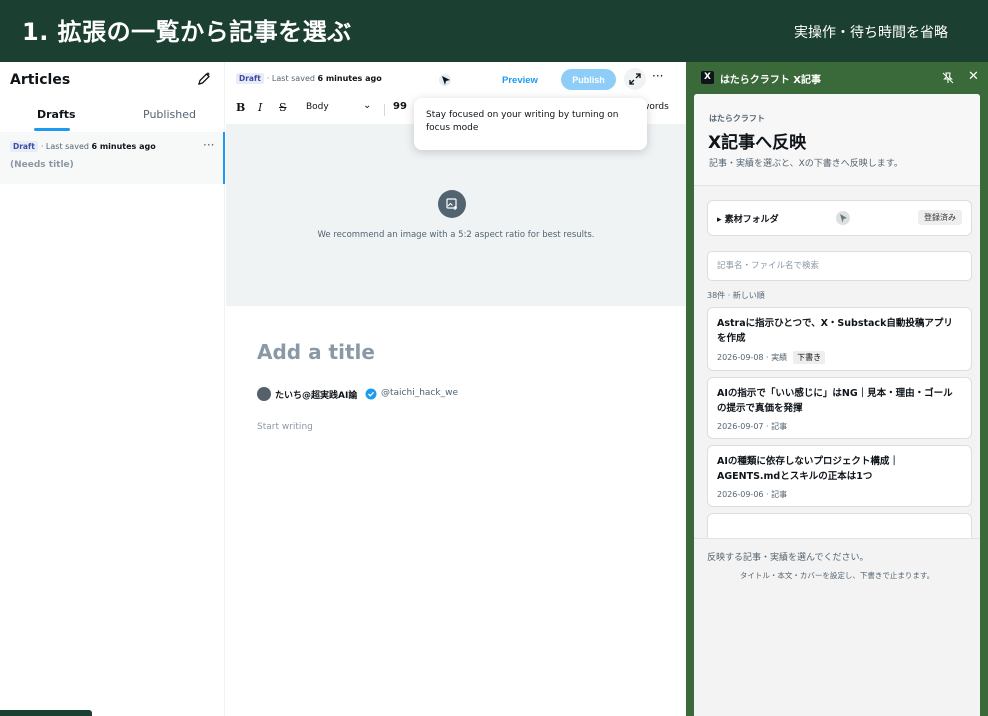  I want to click on editor-meta: Draft · Last saved 6 minutes ago, so click(309, 78).